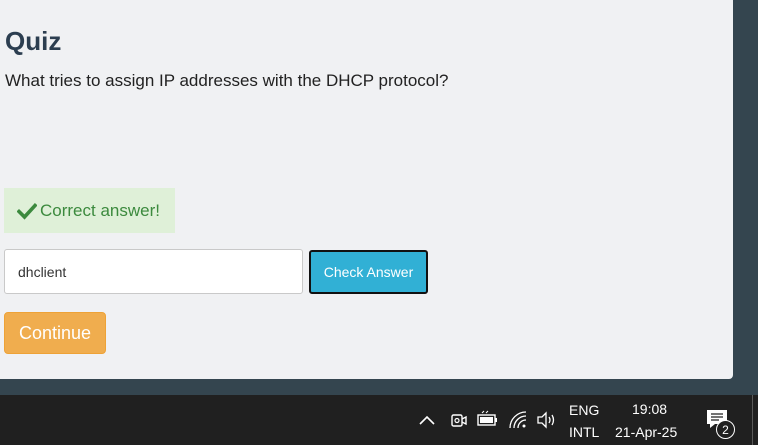 The width and height of the screenshot is (758, 445). I want to click on meet-now-icon, so click(458, 420).